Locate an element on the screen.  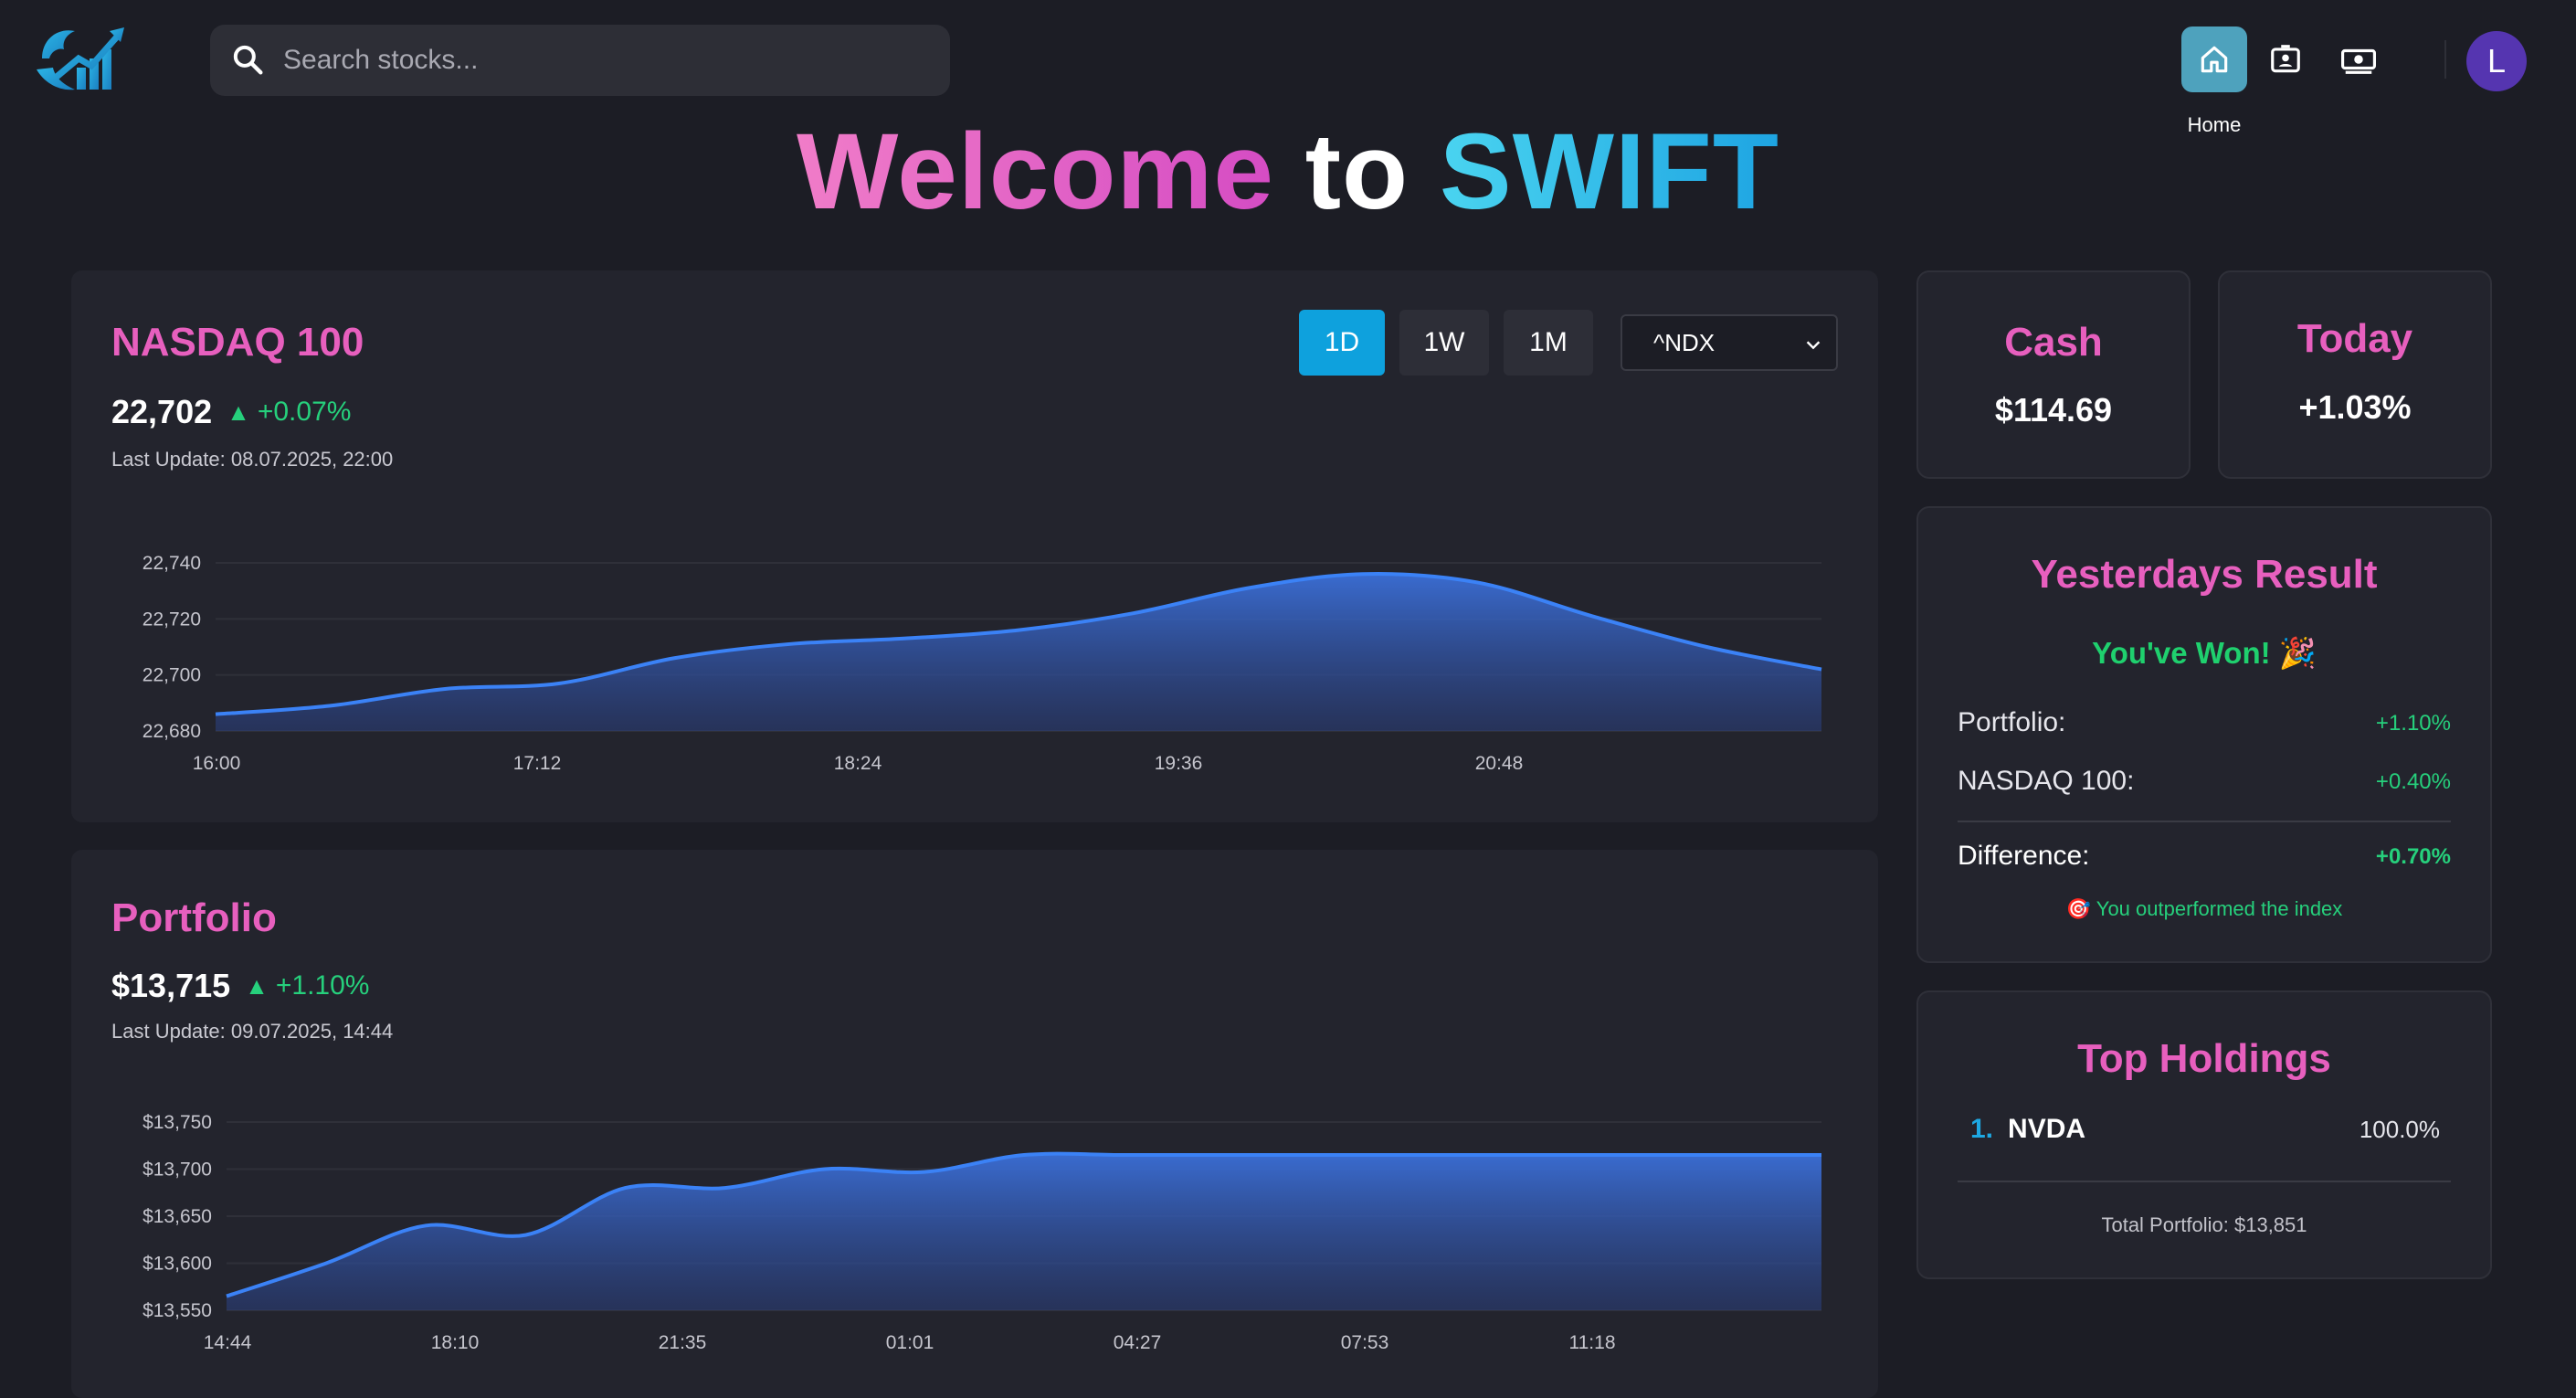
y-tick-label: $13,600 is located at coordinates (177, 1264).